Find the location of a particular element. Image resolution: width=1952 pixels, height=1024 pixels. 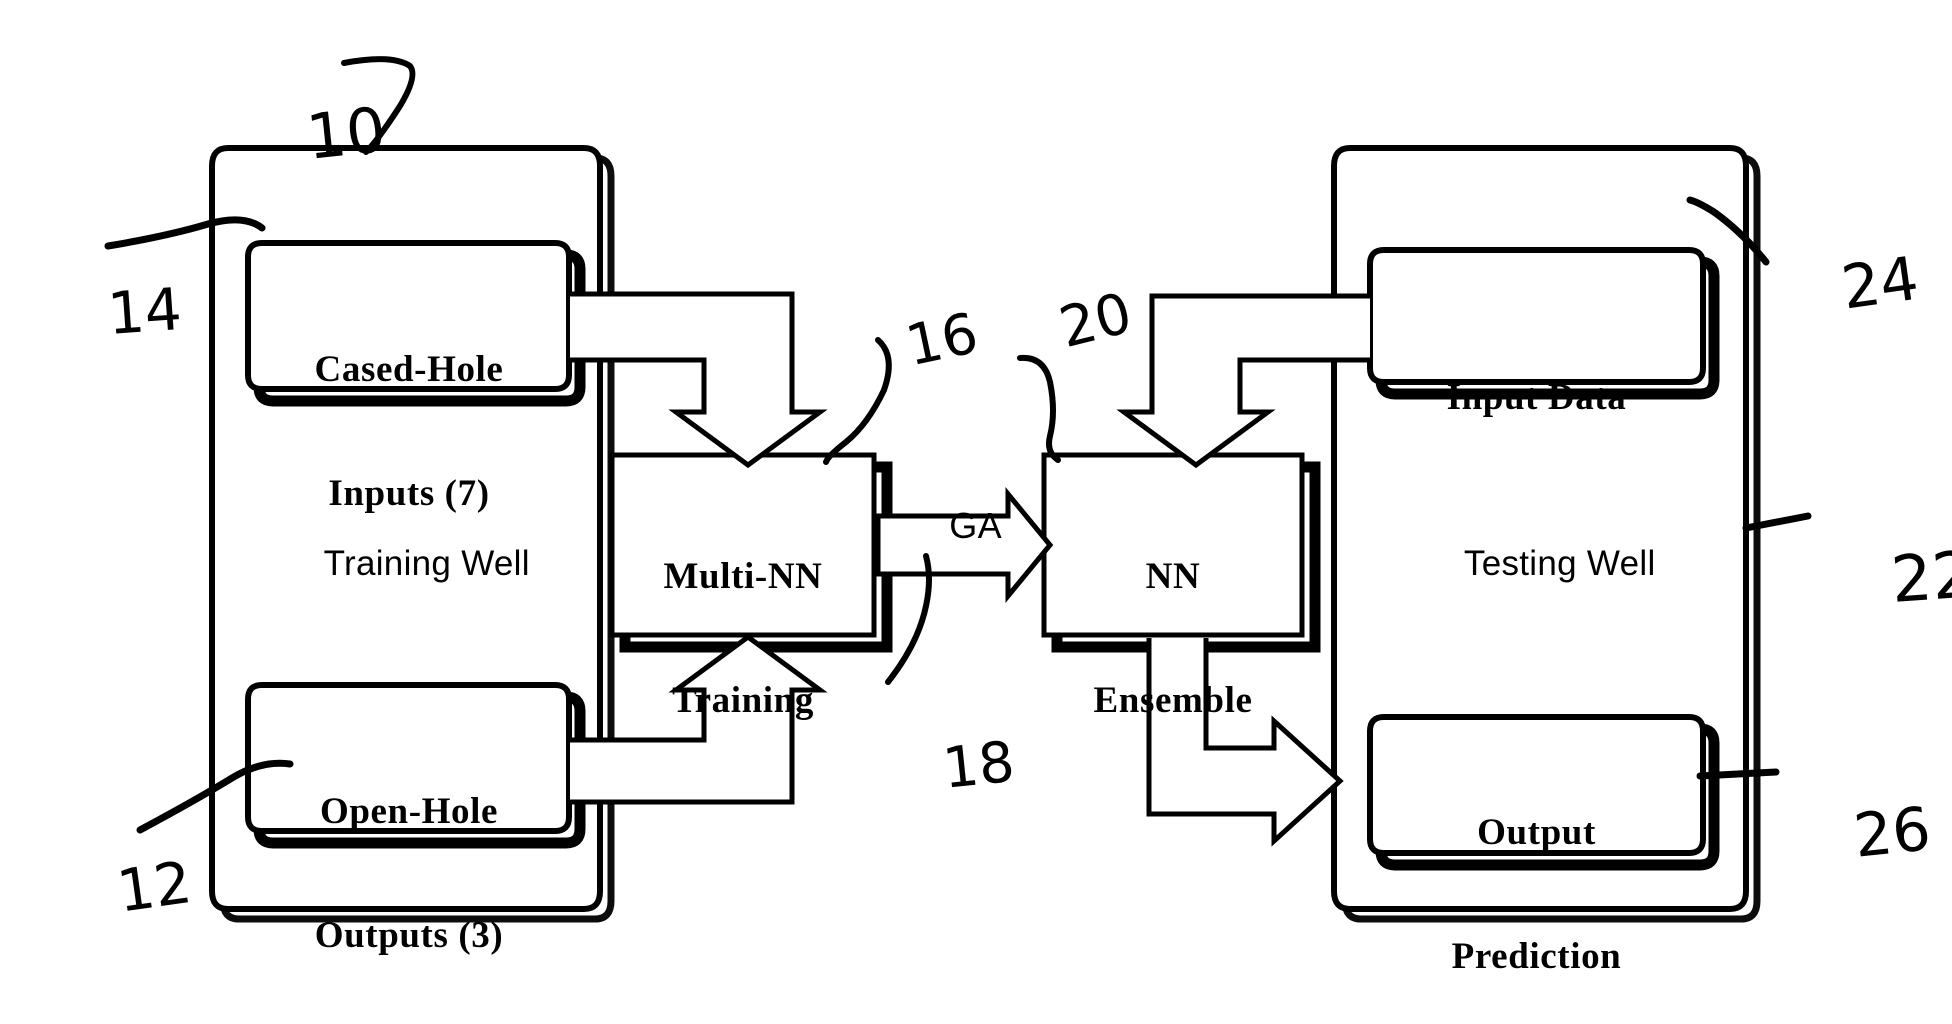

nn-ensemble-box is located at coordinates (1181, 552).